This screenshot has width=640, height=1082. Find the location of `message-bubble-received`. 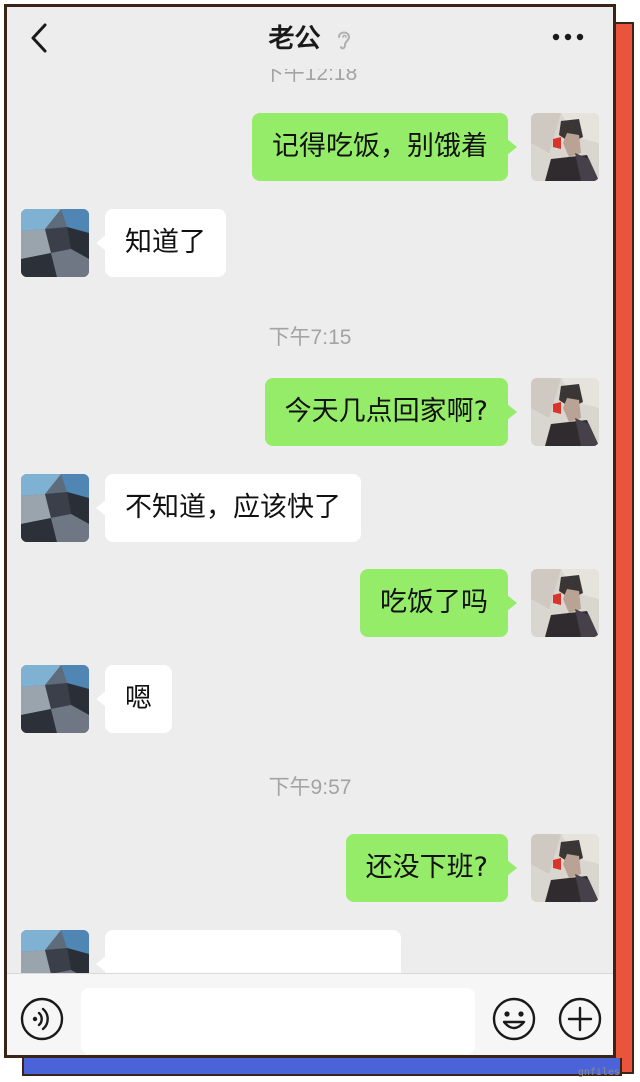

message-bubble-received is located at coordinates (248, 951).